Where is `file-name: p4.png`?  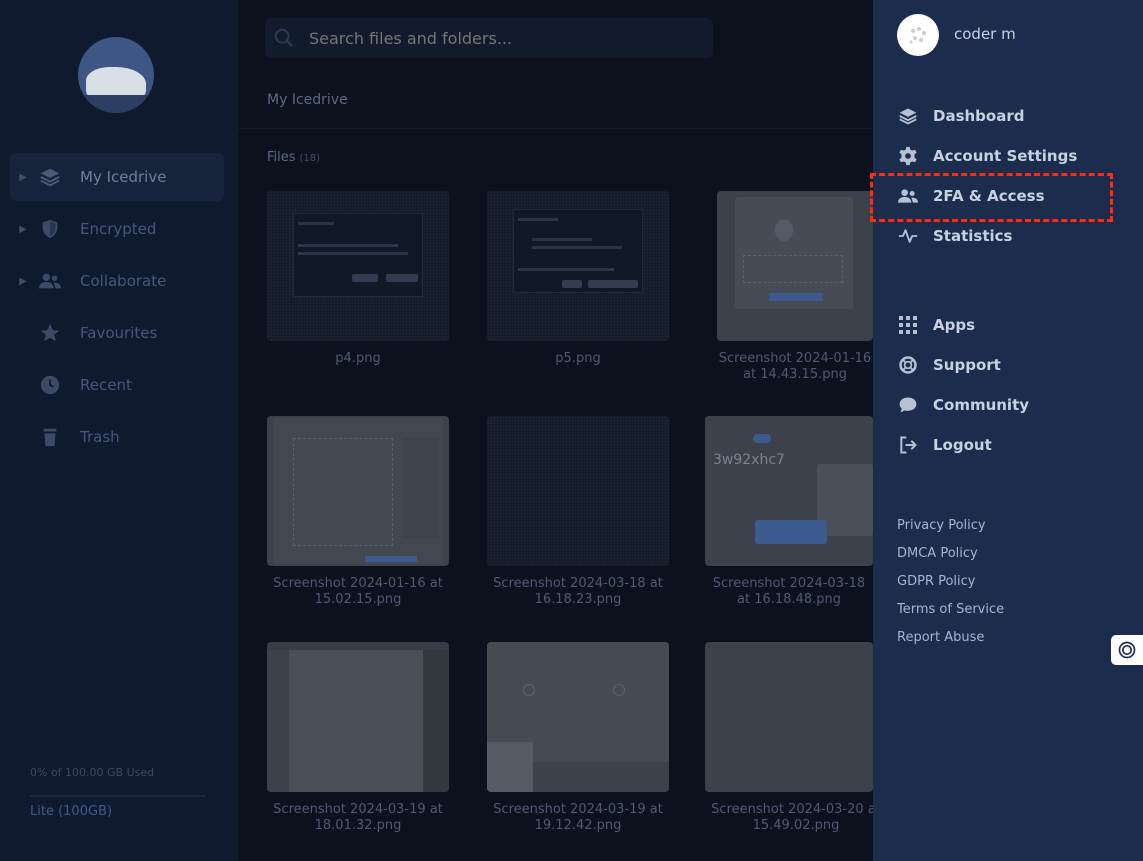
file-name: p4.png is located at coordinates (358, 358).